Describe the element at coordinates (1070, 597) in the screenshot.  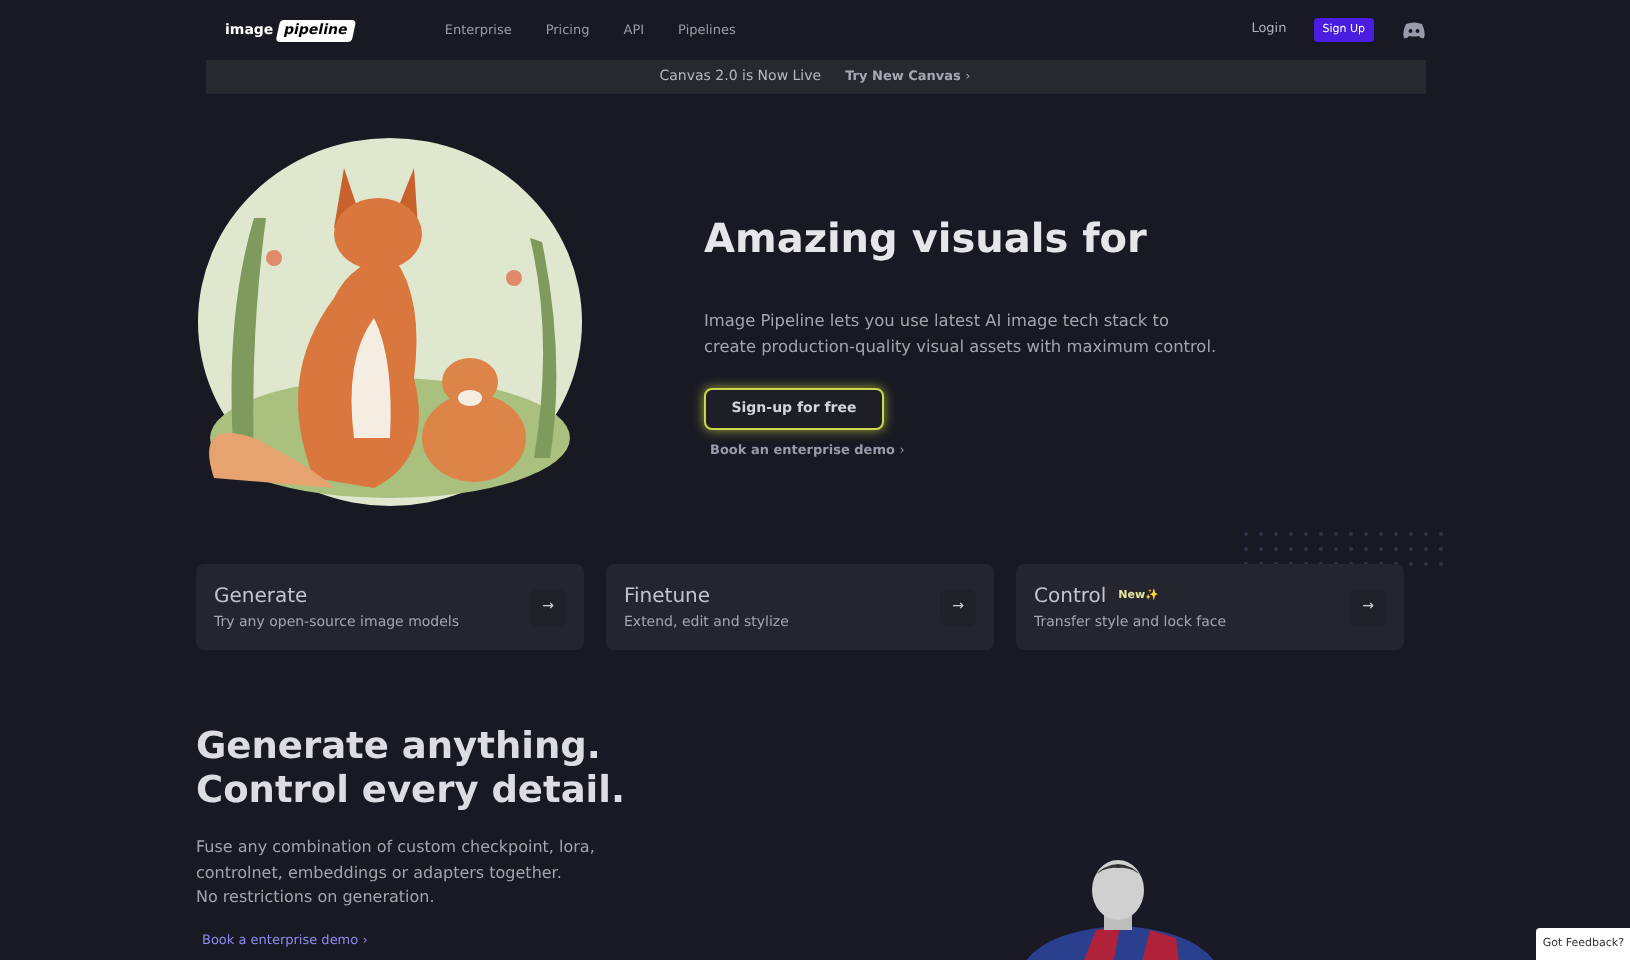
I see `card-title: Control` at that location.